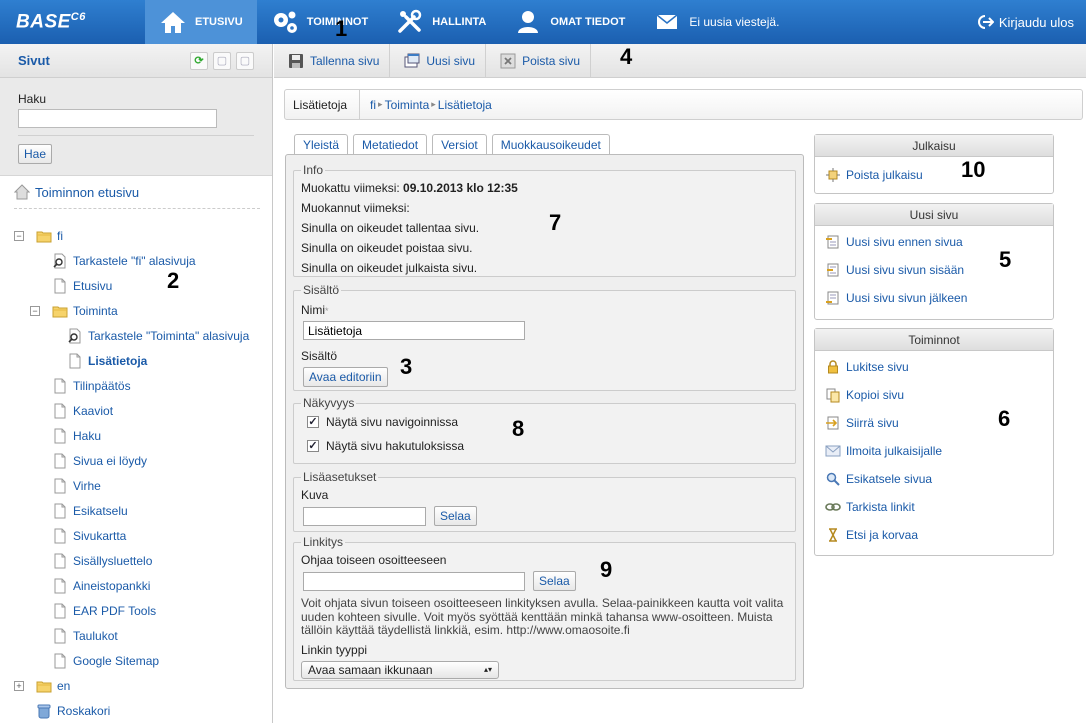 The image size is (1086, 723). I want to click on tree-item: Sisällysluettelo, so click(102, 561).